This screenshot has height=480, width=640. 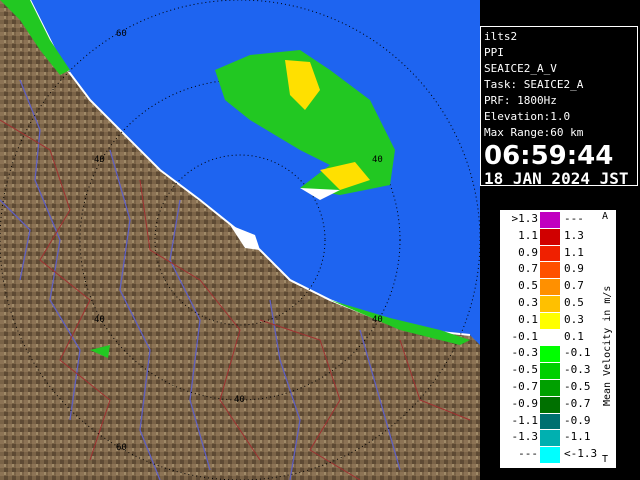 I want to click on legend-row: -0.9 -0.7, so click(x=558, y=404).